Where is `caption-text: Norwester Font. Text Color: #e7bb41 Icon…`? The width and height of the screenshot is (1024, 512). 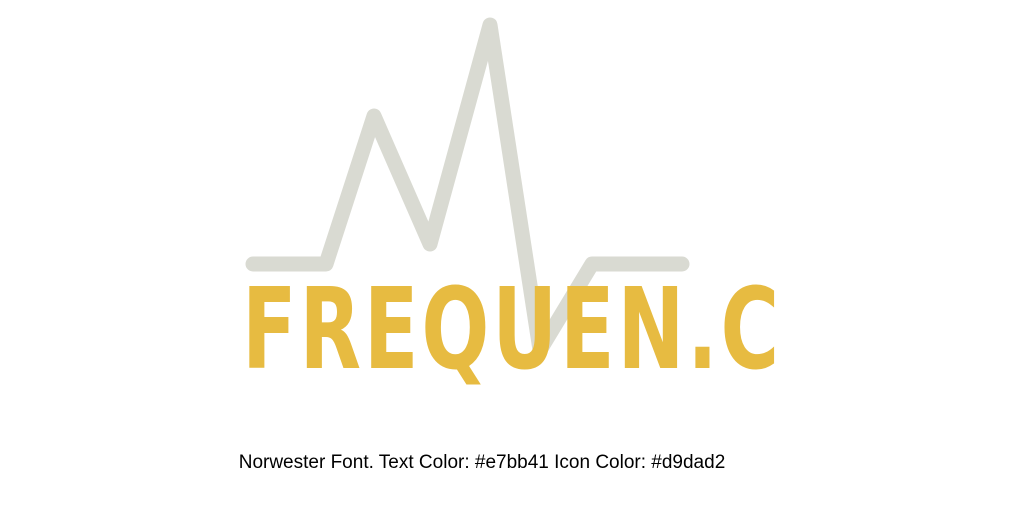
caption-text: Norwester Font. Text Color: #e7bb41 Icon… is located at coordinates (482, 462).